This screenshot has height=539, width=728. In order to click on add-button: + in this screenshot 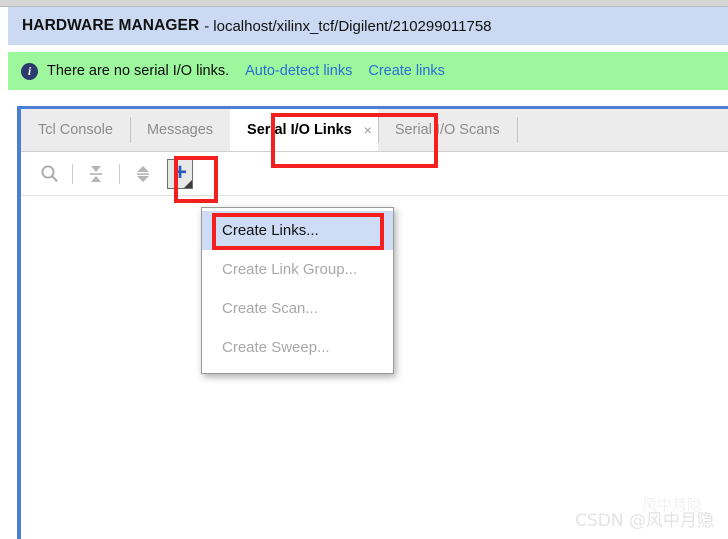, I will do `click(180, 173)`.